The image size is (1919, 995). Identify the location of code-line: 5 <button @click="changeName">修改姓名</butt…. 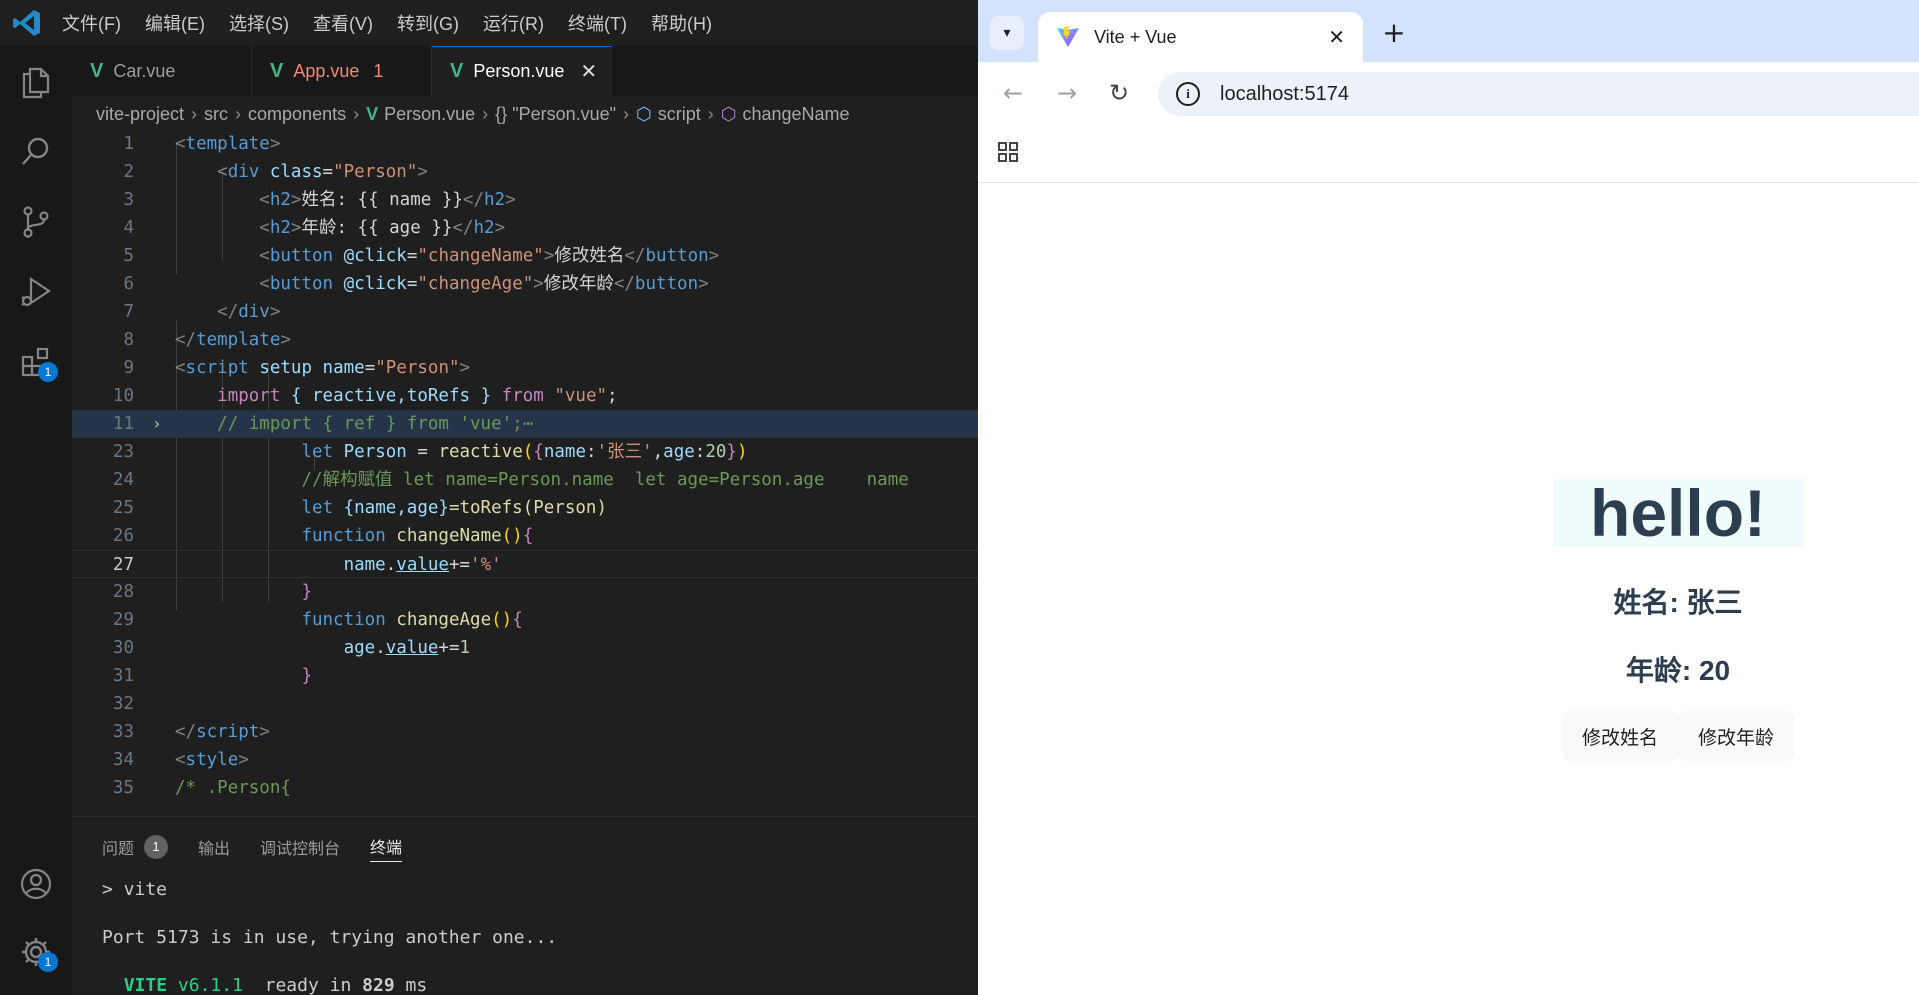
(525, 256).